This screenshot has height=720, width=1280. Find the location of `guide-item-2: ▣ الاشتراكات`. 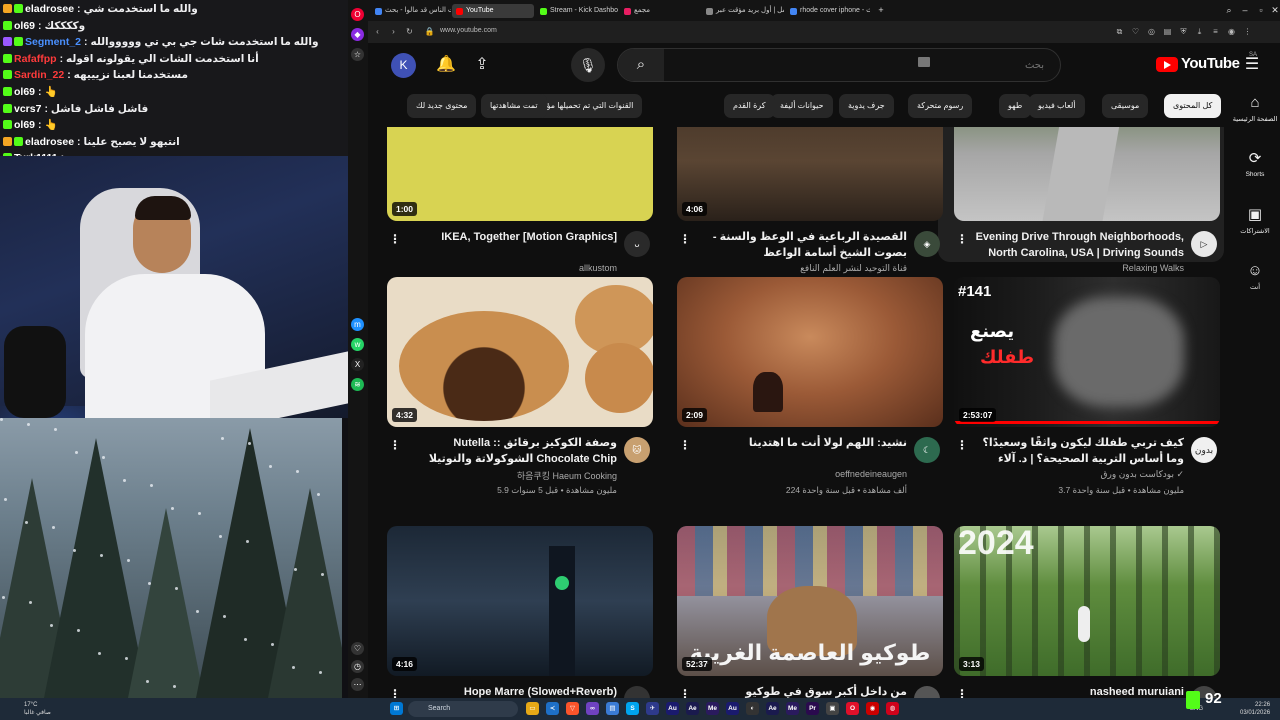

guide-item-2: ▣ الاشتراكات is located at coordinates (1255, 220).